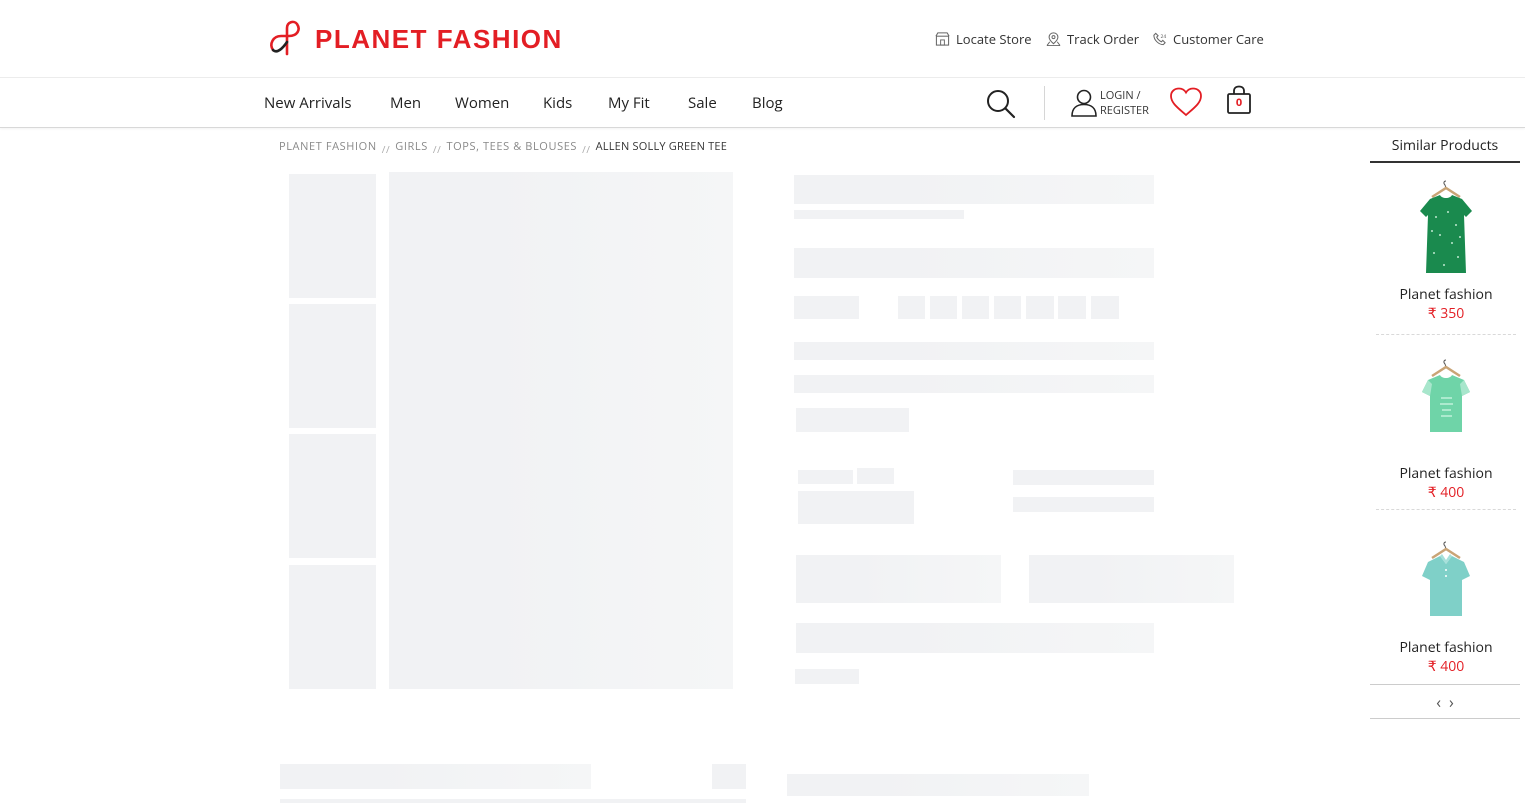 This screenshot has width=1525, height=803. What do you see at coordinates (974, 189) in the screenshot?
I see `title-placeholder` at bounding box center [974, 189].